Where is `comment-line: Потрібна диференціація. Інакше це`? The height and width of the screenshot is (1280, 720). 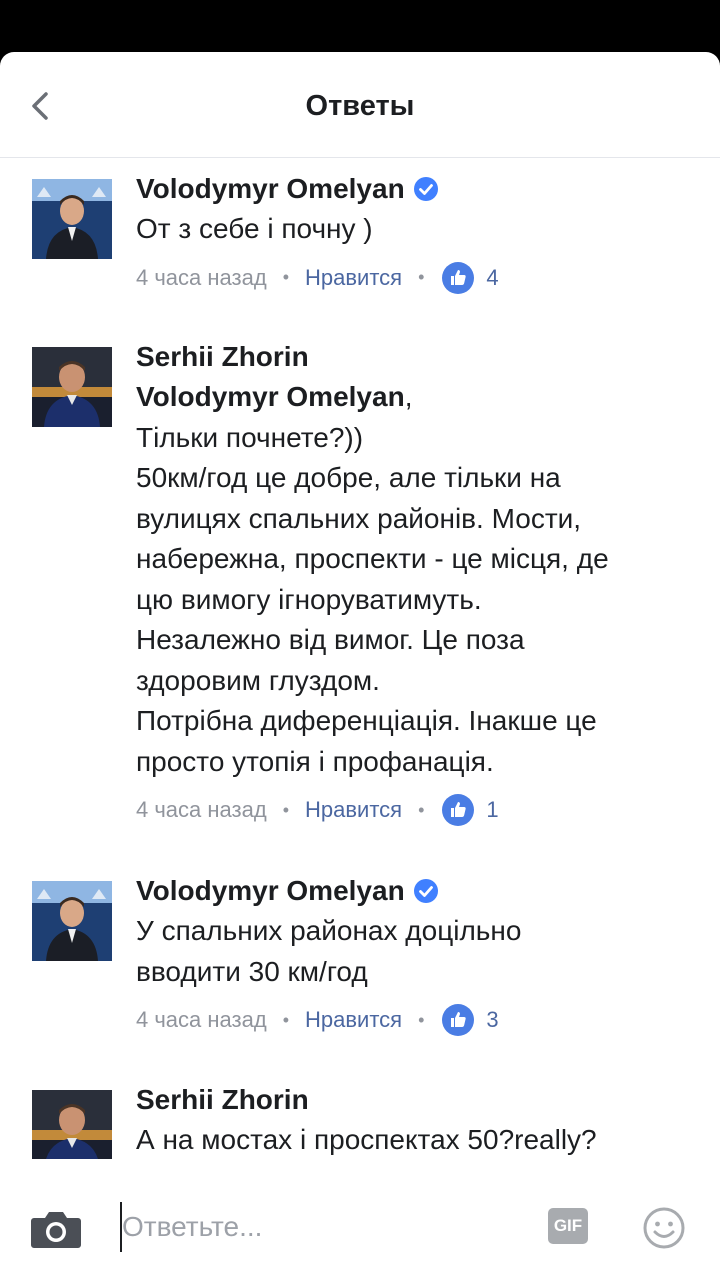
comment-line: Потрібна диференціація. Інакше це is located at coordinates (366, 720).